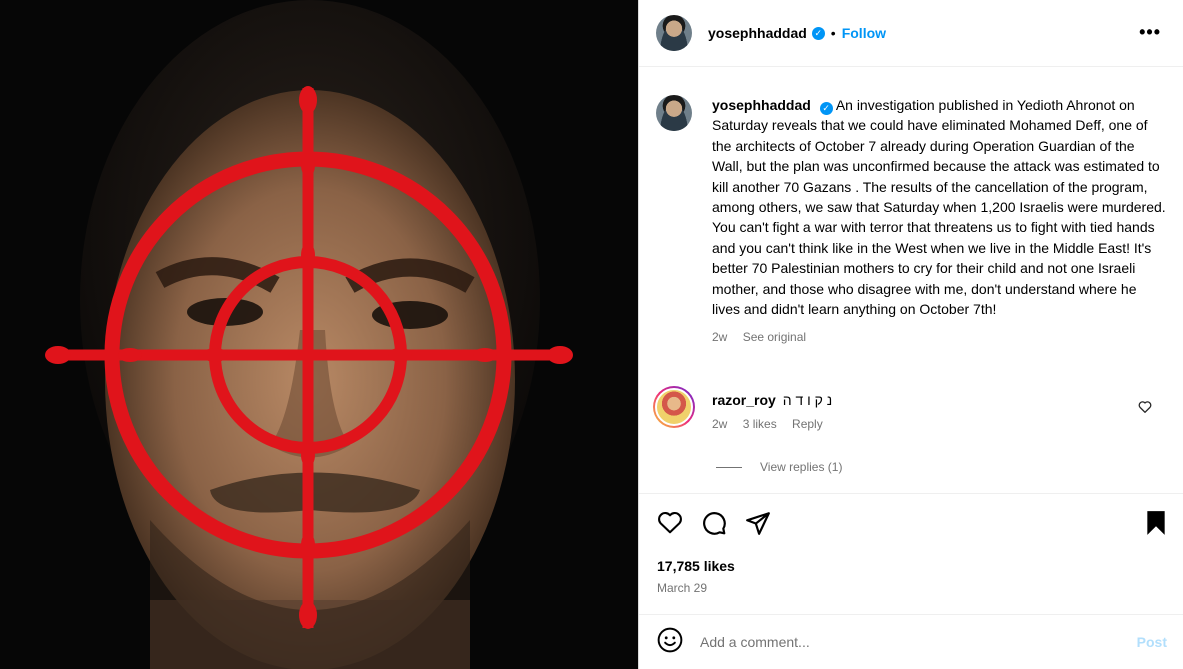 This screenshot has height=669, width=1183. I want to click on view-replies-button: View replies (1), so click(779, 467).